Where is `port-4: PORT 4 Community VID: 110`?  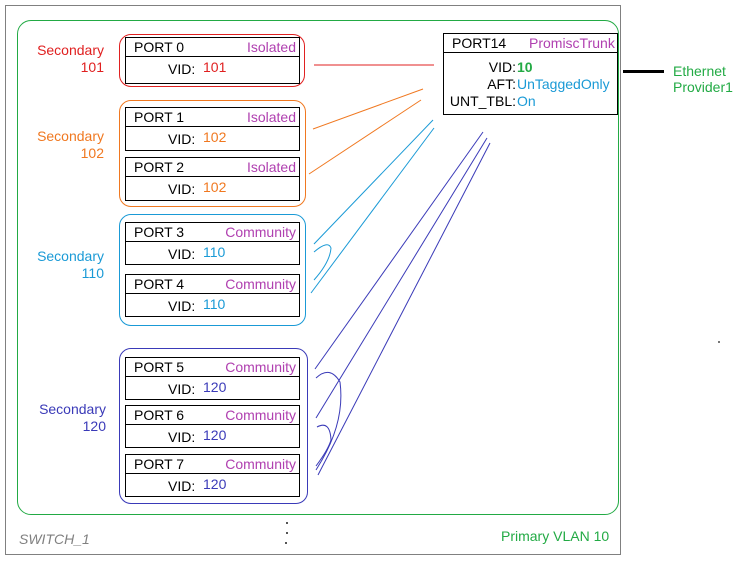
port-4: PORT 4 Community VID: 110 is located at coordinates (212, 295).